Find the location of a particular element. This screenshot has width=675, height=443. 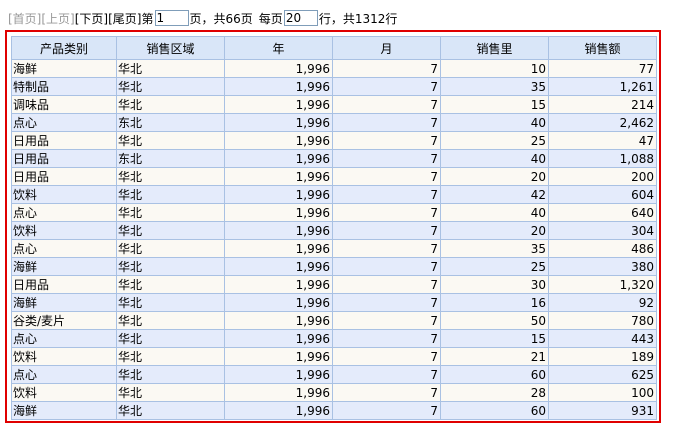

table-row: 饮料 华北 1,996 7 20 304 is located at coordinates (334, 230).